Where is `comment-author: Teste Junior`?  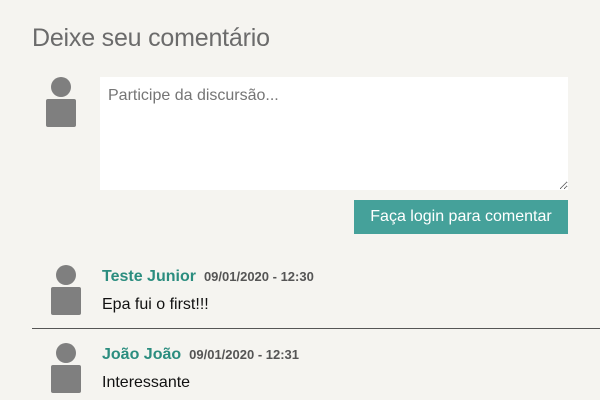 comment-author: Teste Junior is located at coordinates (149, 276).